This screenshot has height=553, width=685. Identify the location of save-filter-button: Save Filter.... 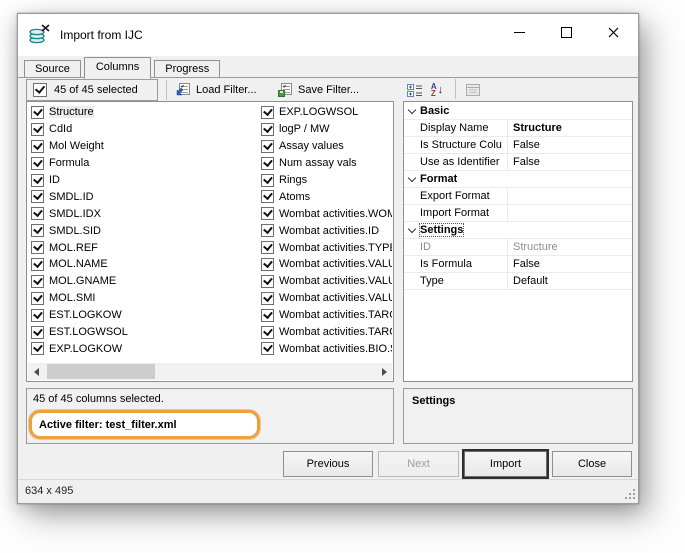
(318, 90).